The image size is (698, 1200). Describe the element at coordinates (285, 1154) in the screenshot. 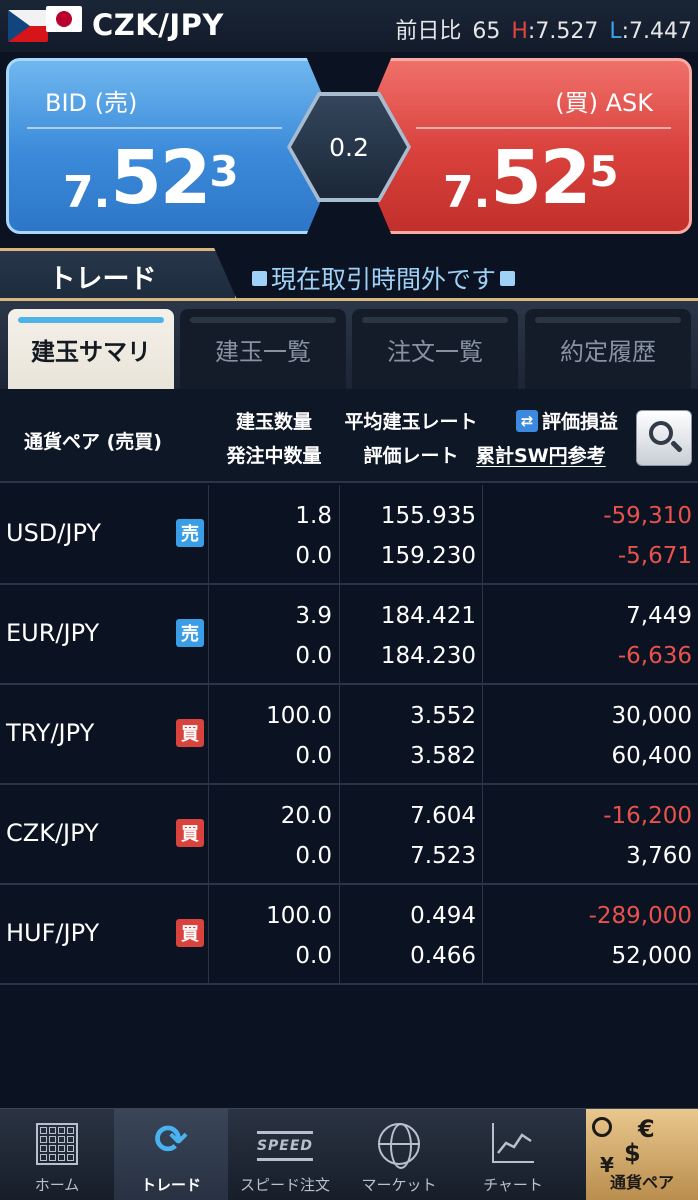

I see `nav-speed-order: SPEED スピード注文` at that location.